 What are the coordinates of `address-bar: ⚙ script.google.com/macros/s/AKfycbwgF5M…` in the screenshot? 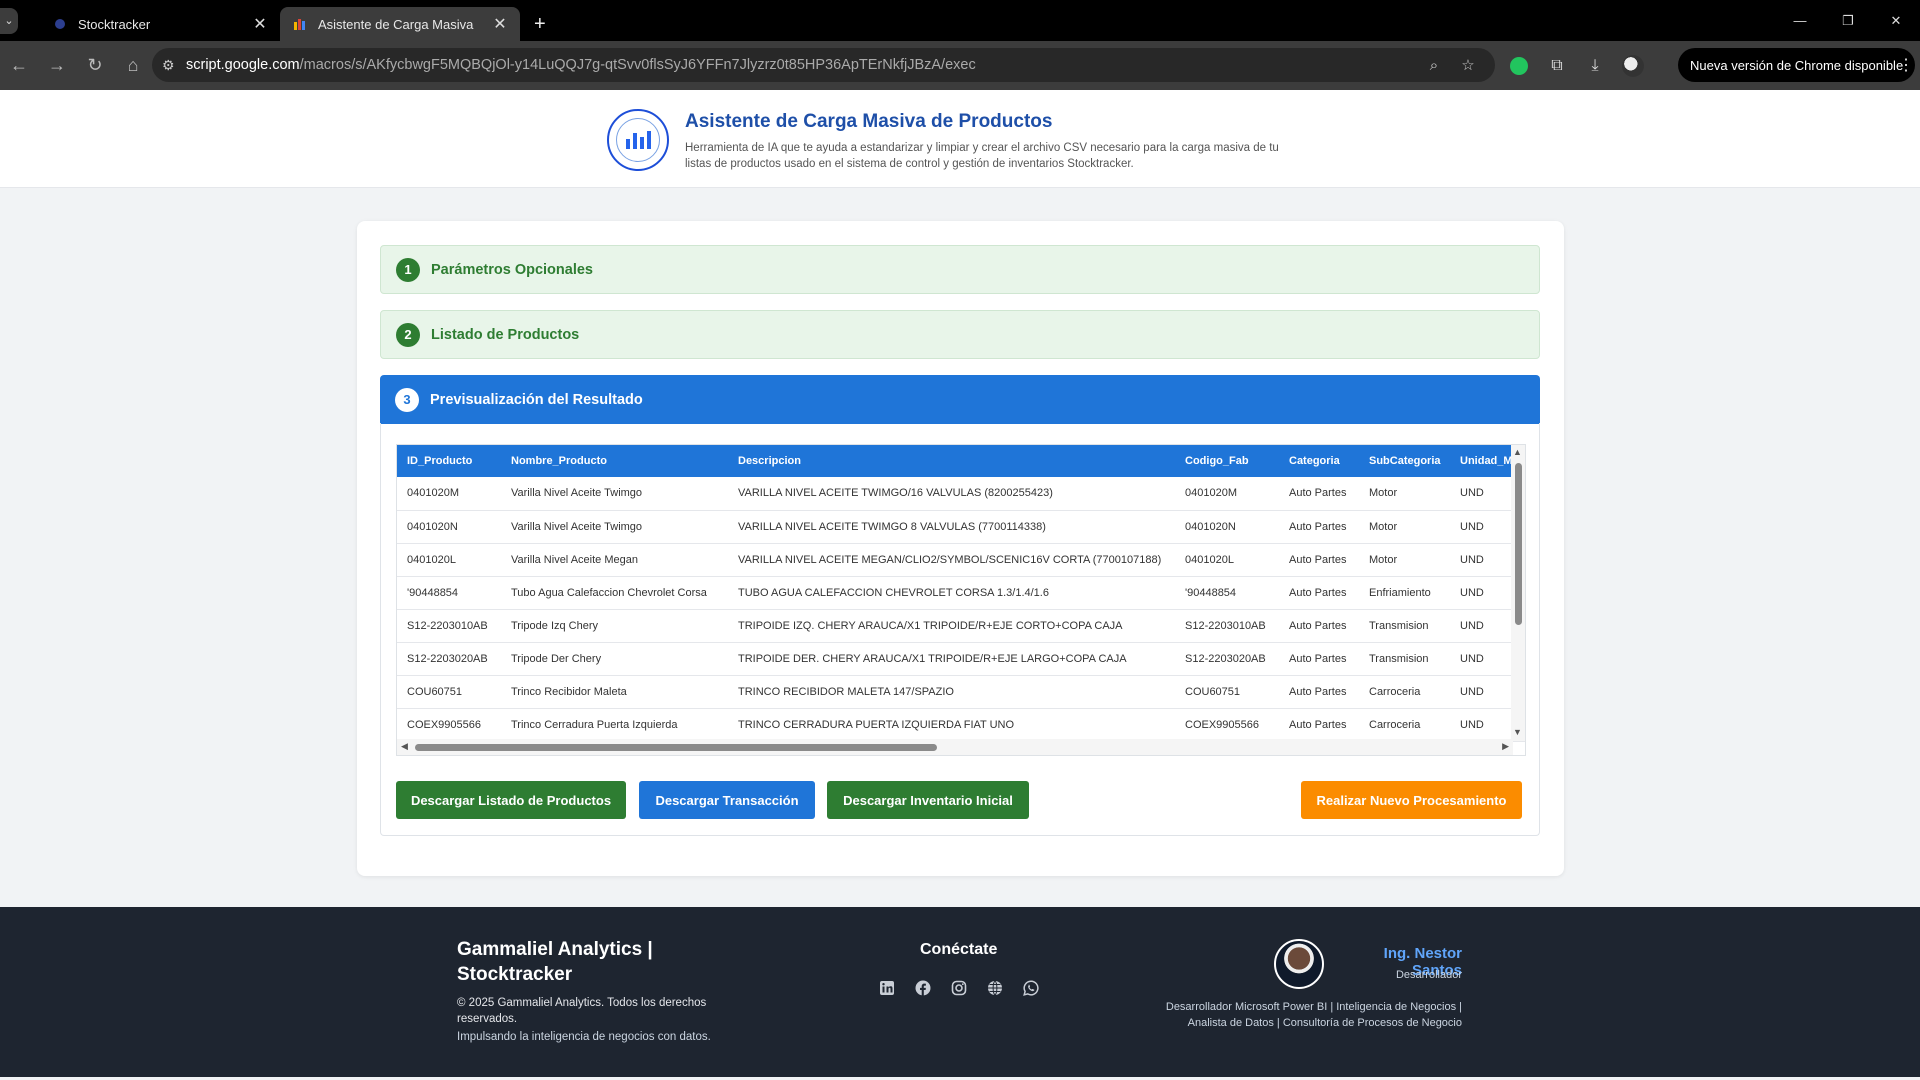 It's located at (823, 65).